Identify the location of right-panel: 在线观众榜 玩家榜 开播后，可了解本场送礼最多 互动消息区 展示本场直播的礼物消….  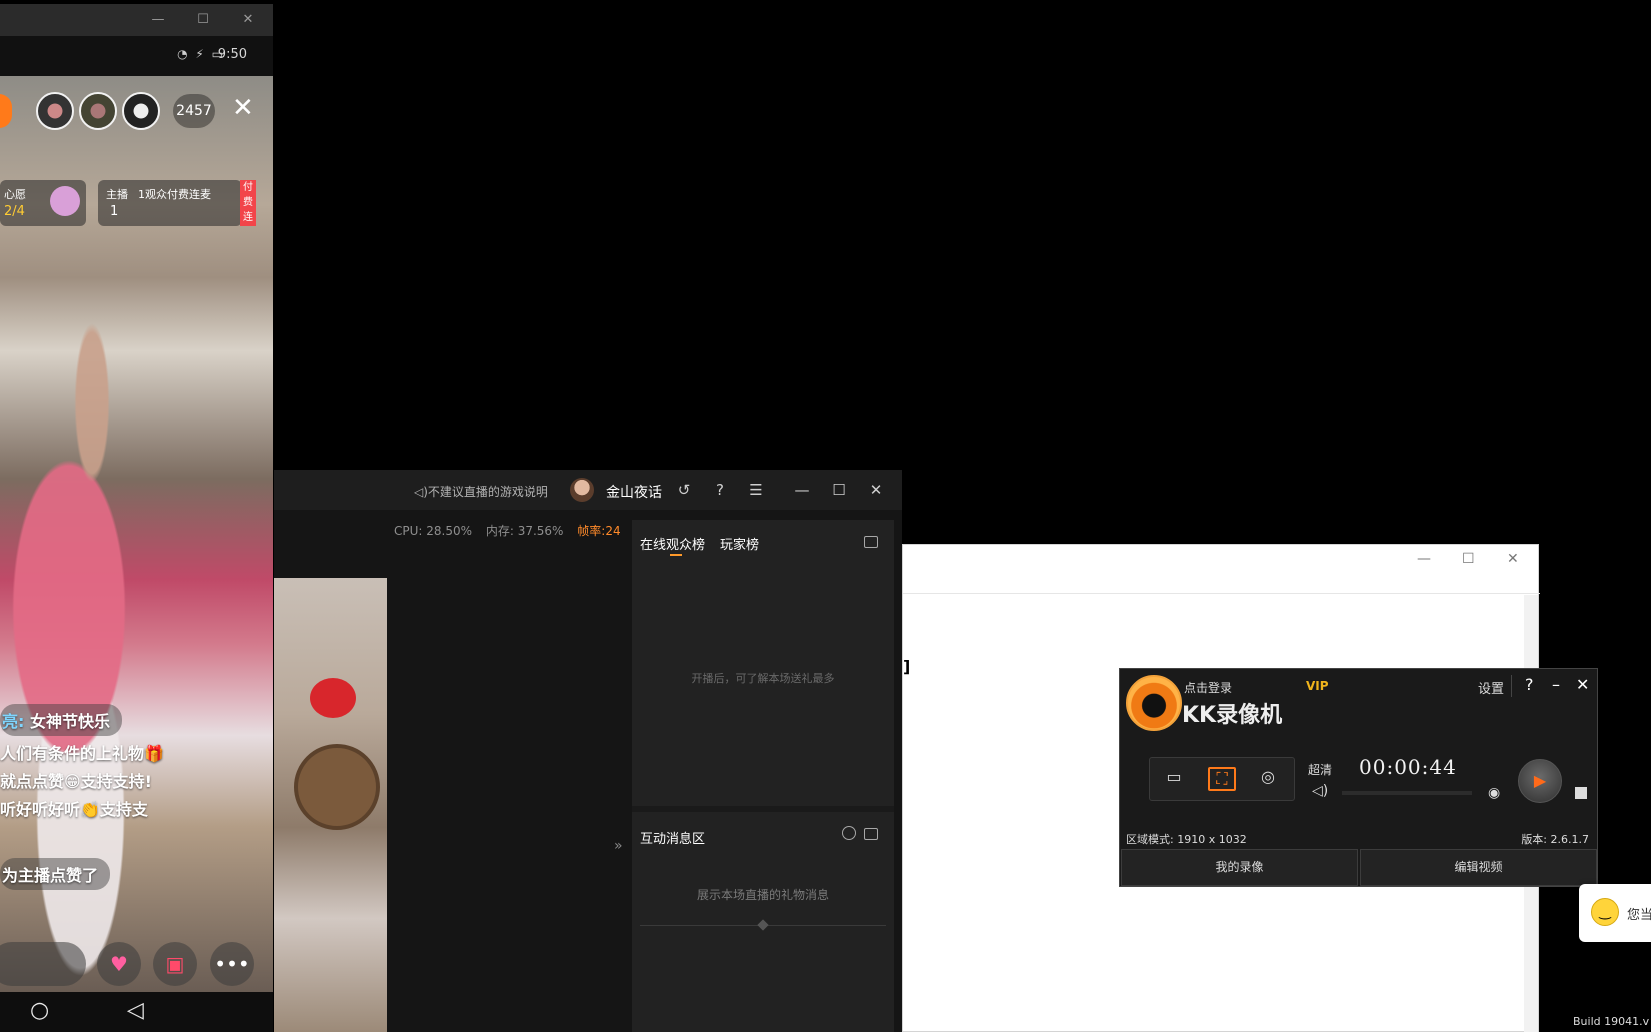
(763, 776).